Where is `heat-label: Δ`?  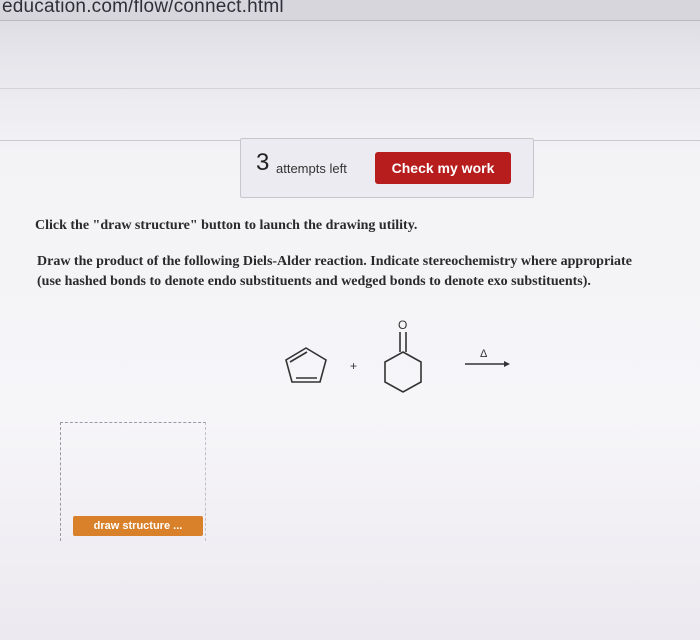 heat-label: Δ is located at coordinates (484, 354).